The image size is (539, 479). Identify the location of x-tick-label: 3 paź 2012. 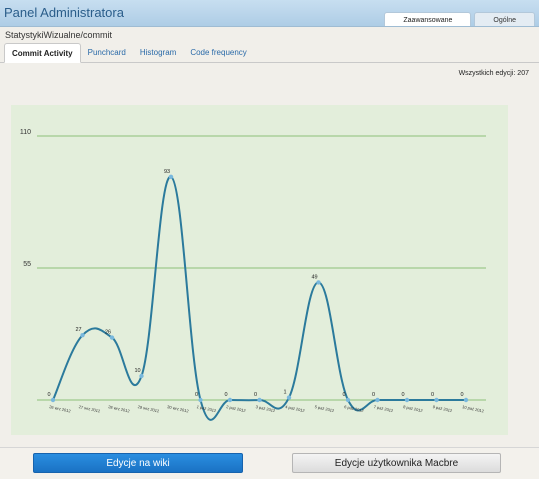
(265, 408).